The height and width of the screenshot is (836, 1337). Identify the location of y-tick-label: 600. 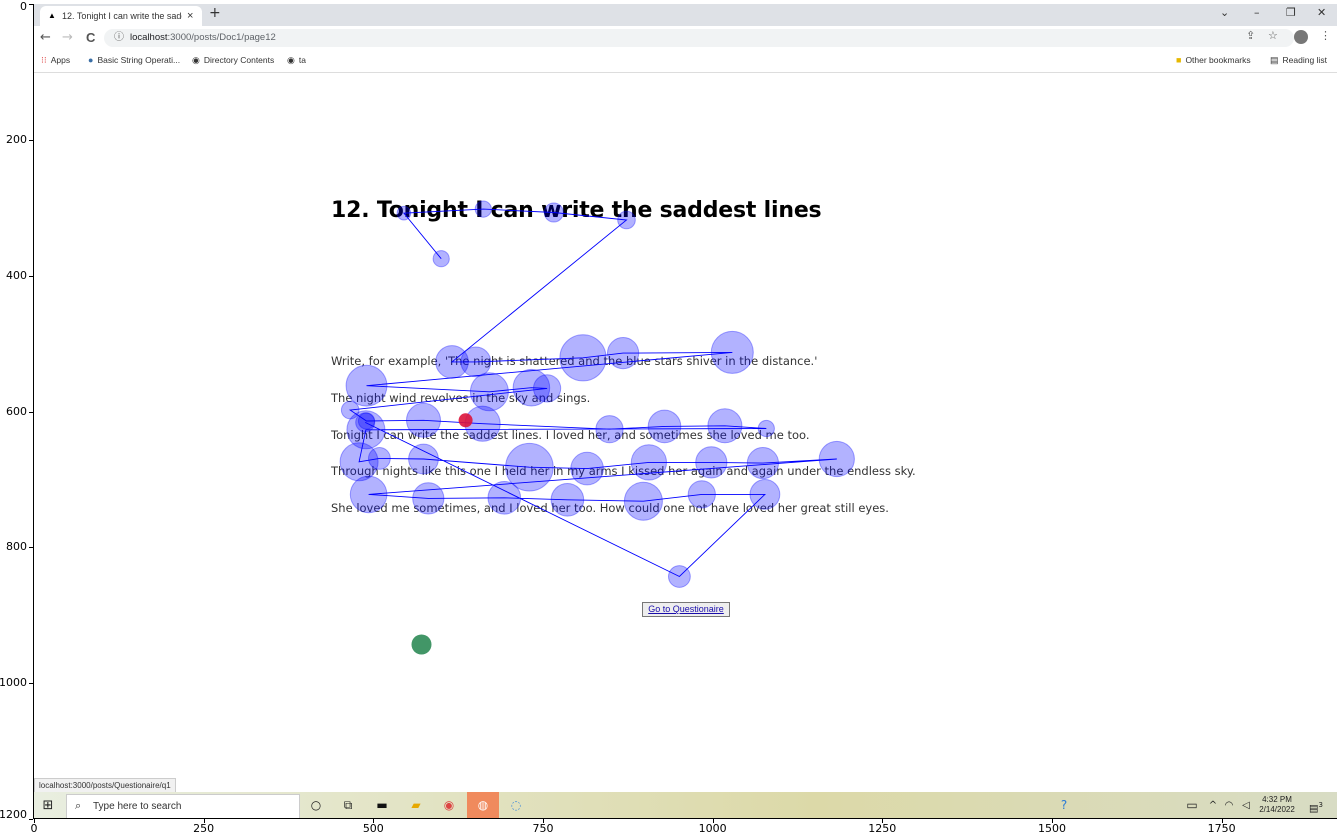
(16, 411).